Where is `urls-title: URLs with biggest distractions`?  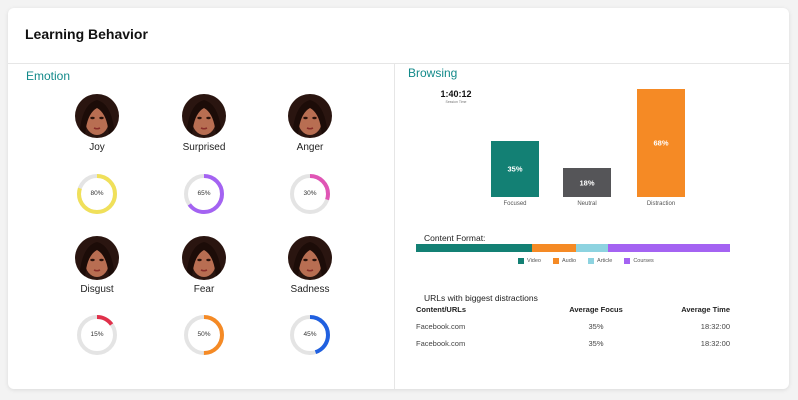 urls-title: URLs with biggest distractions is located at coordinates (481, 298).